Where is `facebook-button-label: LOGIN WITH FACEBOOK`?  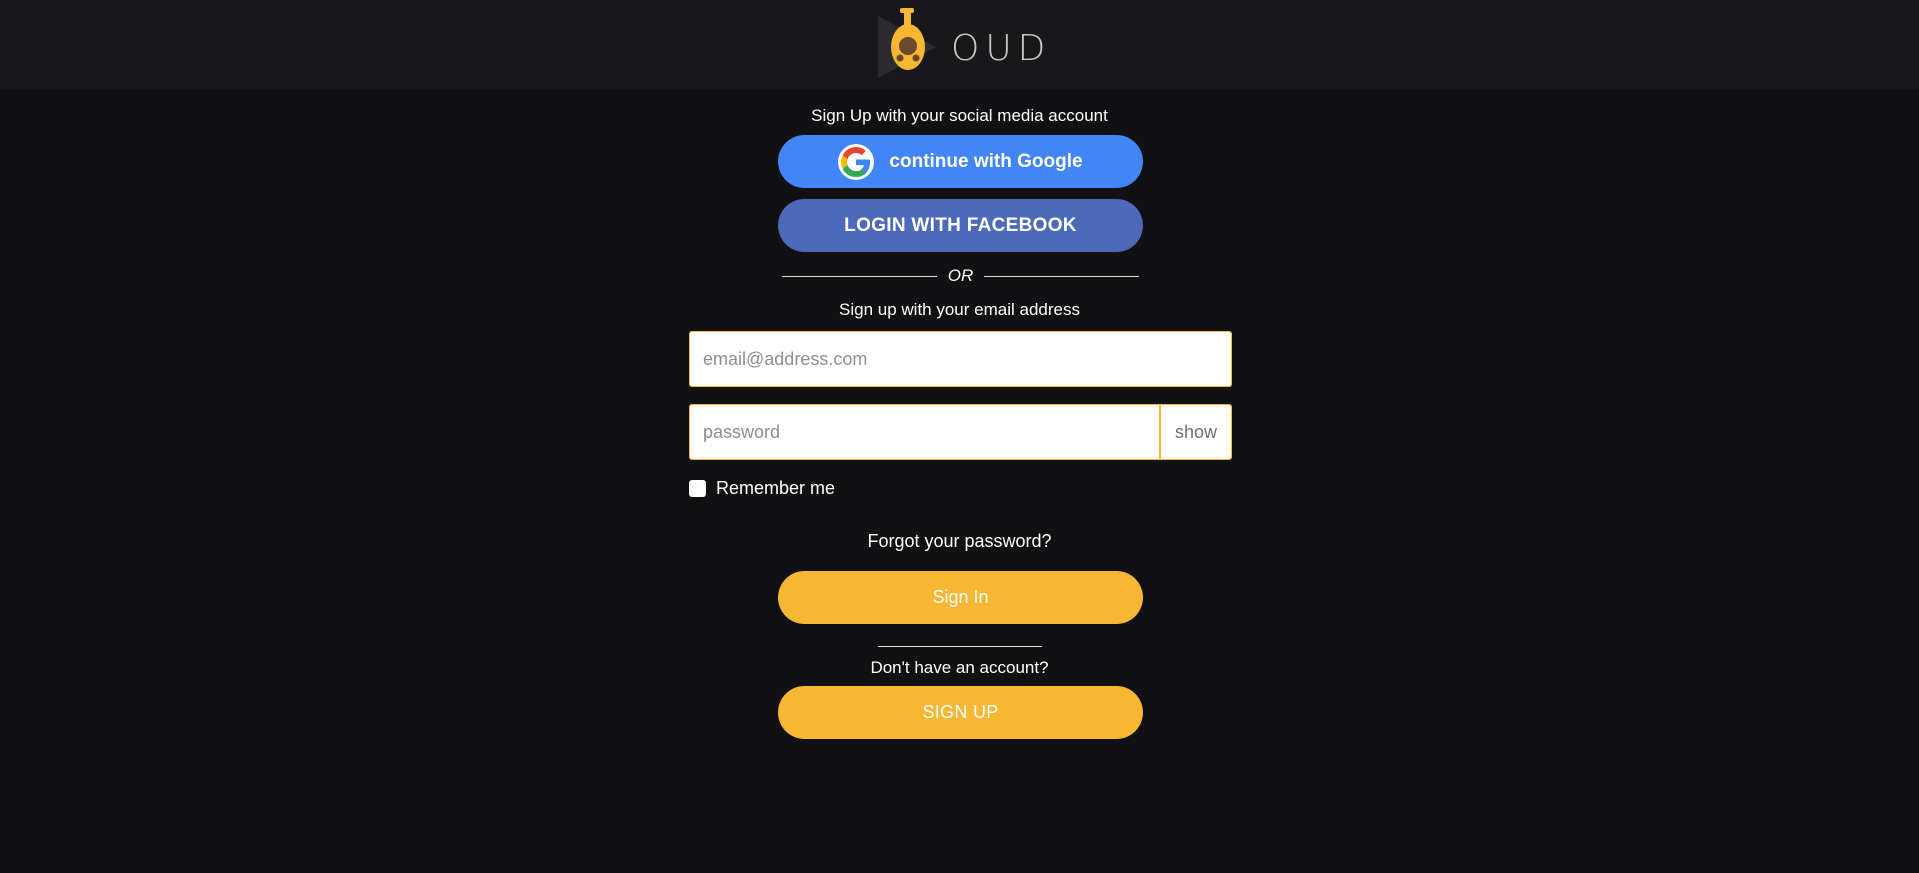
facebook-button-label: LOGIN WITH FACEBOOK is located at coordinates (960, 225).